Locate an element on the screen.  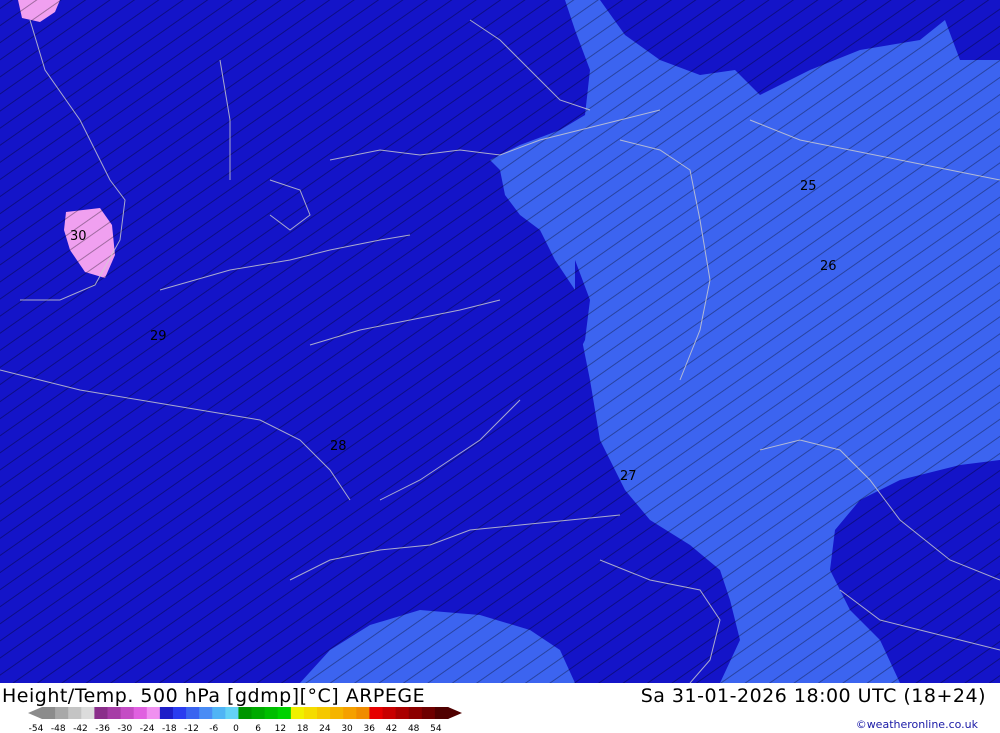
scale-tick-label: 12 is located at coordinates (280, 728).